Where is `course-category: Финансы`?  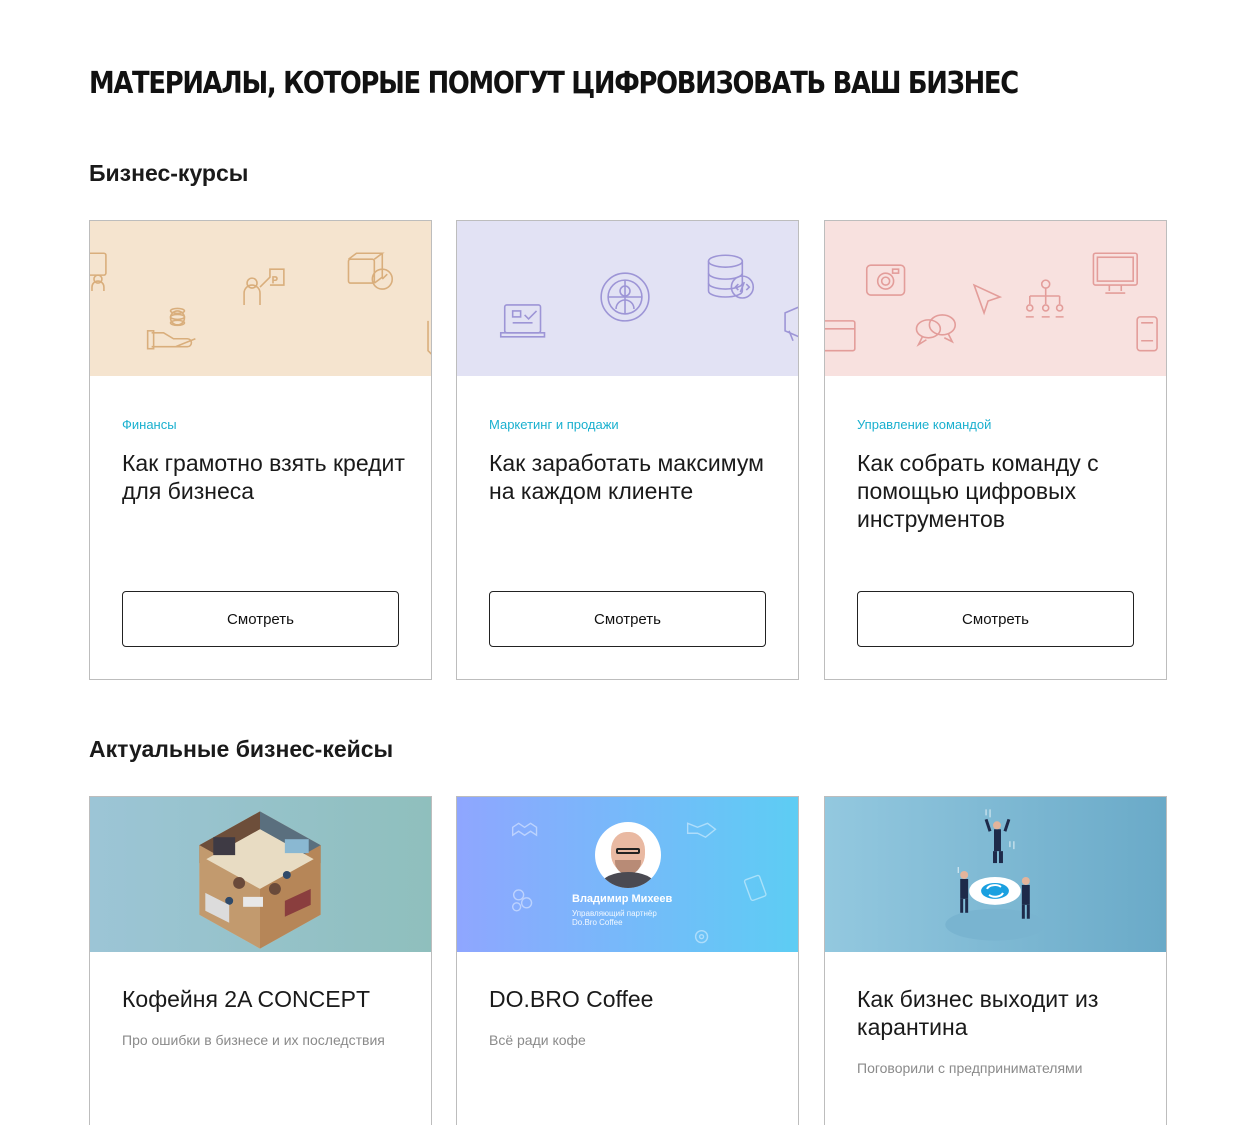
course-category: Финансы is located at coordinates (149, 424).